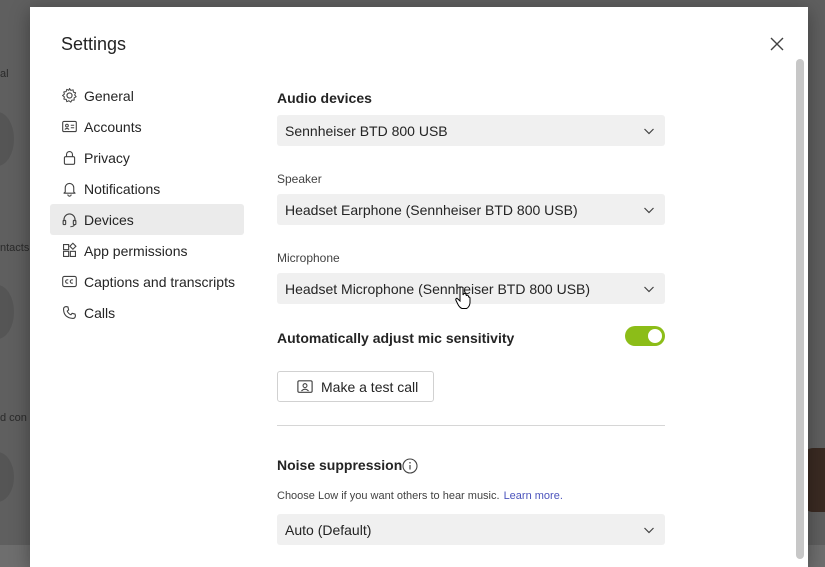  Describe the element at coordinates (4, 74) in the screenshot. I see `background-text: al` at that location.